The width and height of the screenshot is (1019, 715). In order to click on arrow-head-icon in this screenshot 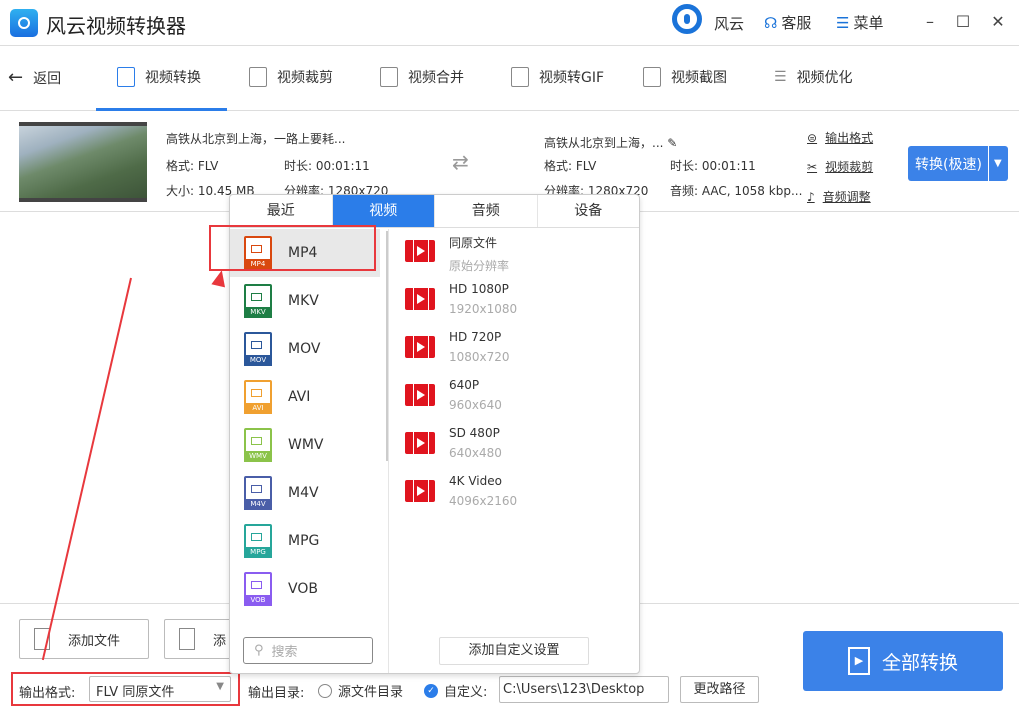, I will do `click(220, 278)`.